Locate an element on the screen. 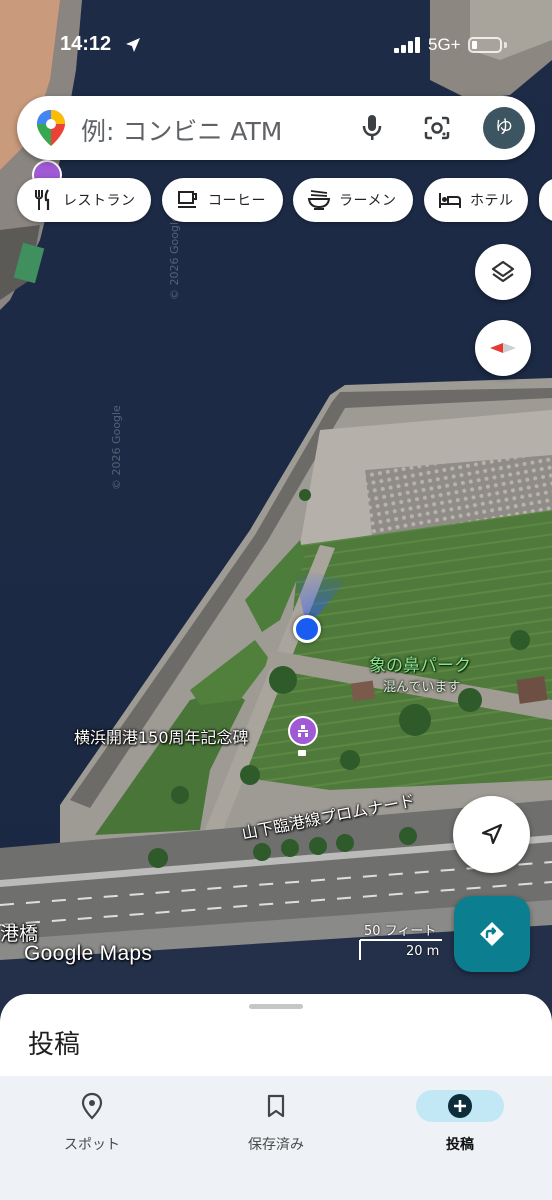  nav-label: 投稿 is located at coordinates (460, 1145).